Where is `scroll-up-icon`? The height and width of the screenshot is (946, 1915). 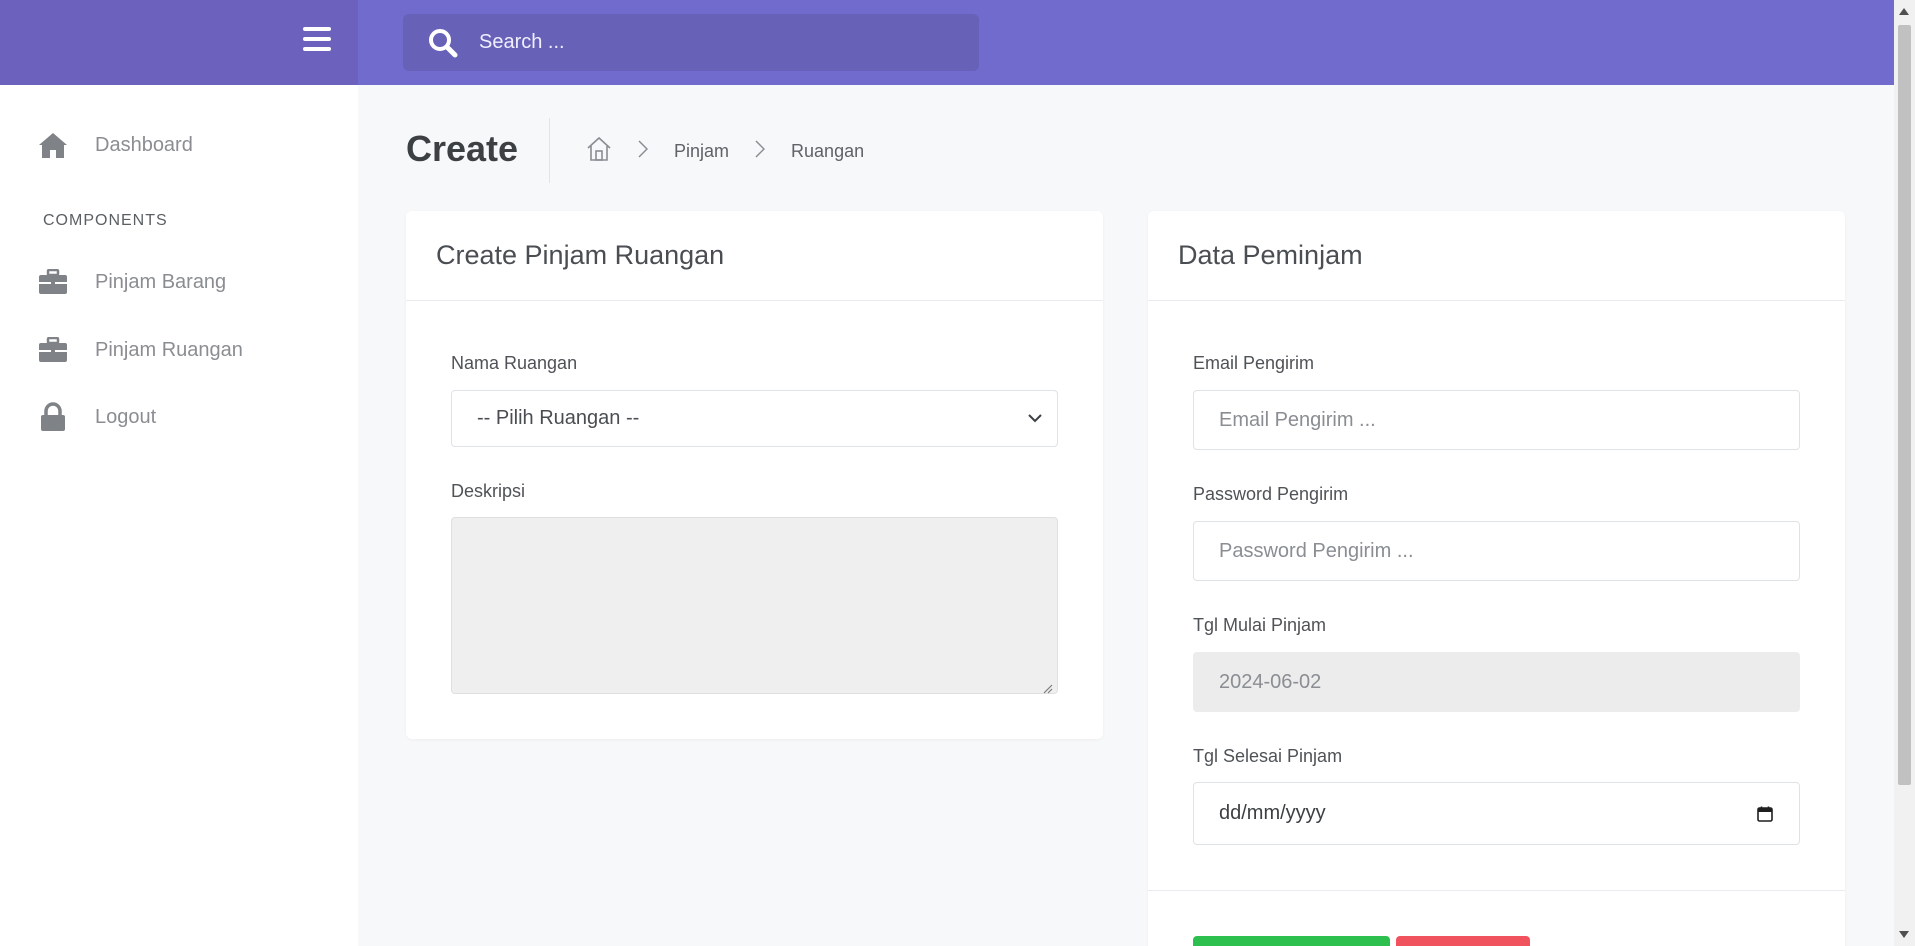 scroll-up-icon is located at coordinates (1904, 11).